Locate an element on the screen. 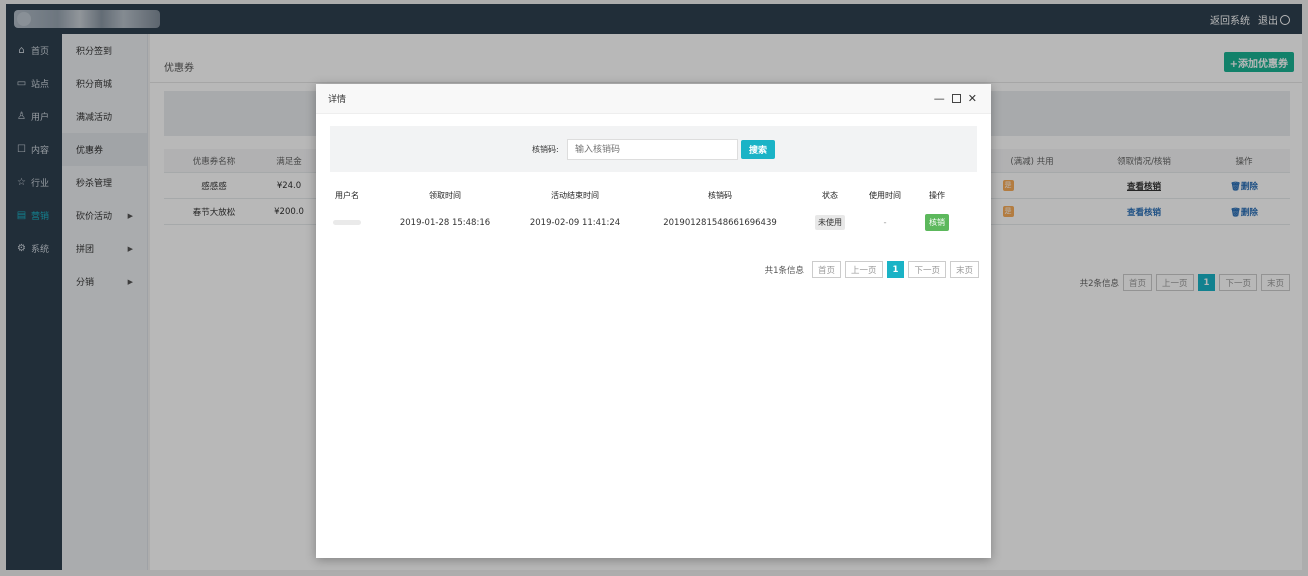  maximize-icon is located at coordinates (956, 98).